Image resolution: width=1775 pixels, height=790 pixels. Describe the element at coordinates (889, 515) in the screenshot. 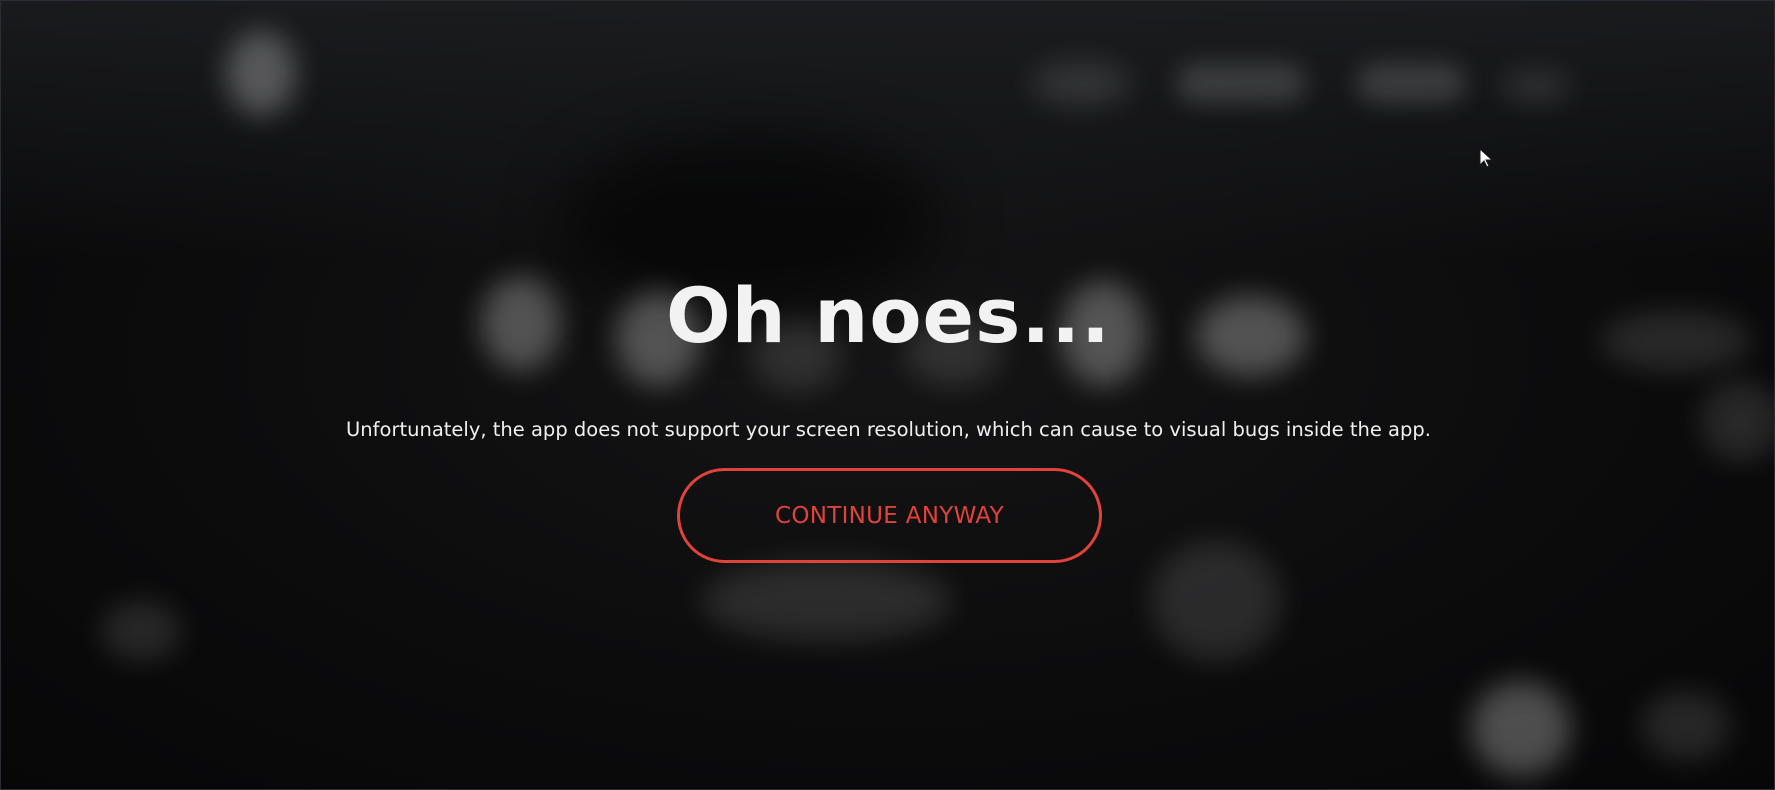

I see `continue-anyway-button: CONTINUE ANYWAY` at that location.